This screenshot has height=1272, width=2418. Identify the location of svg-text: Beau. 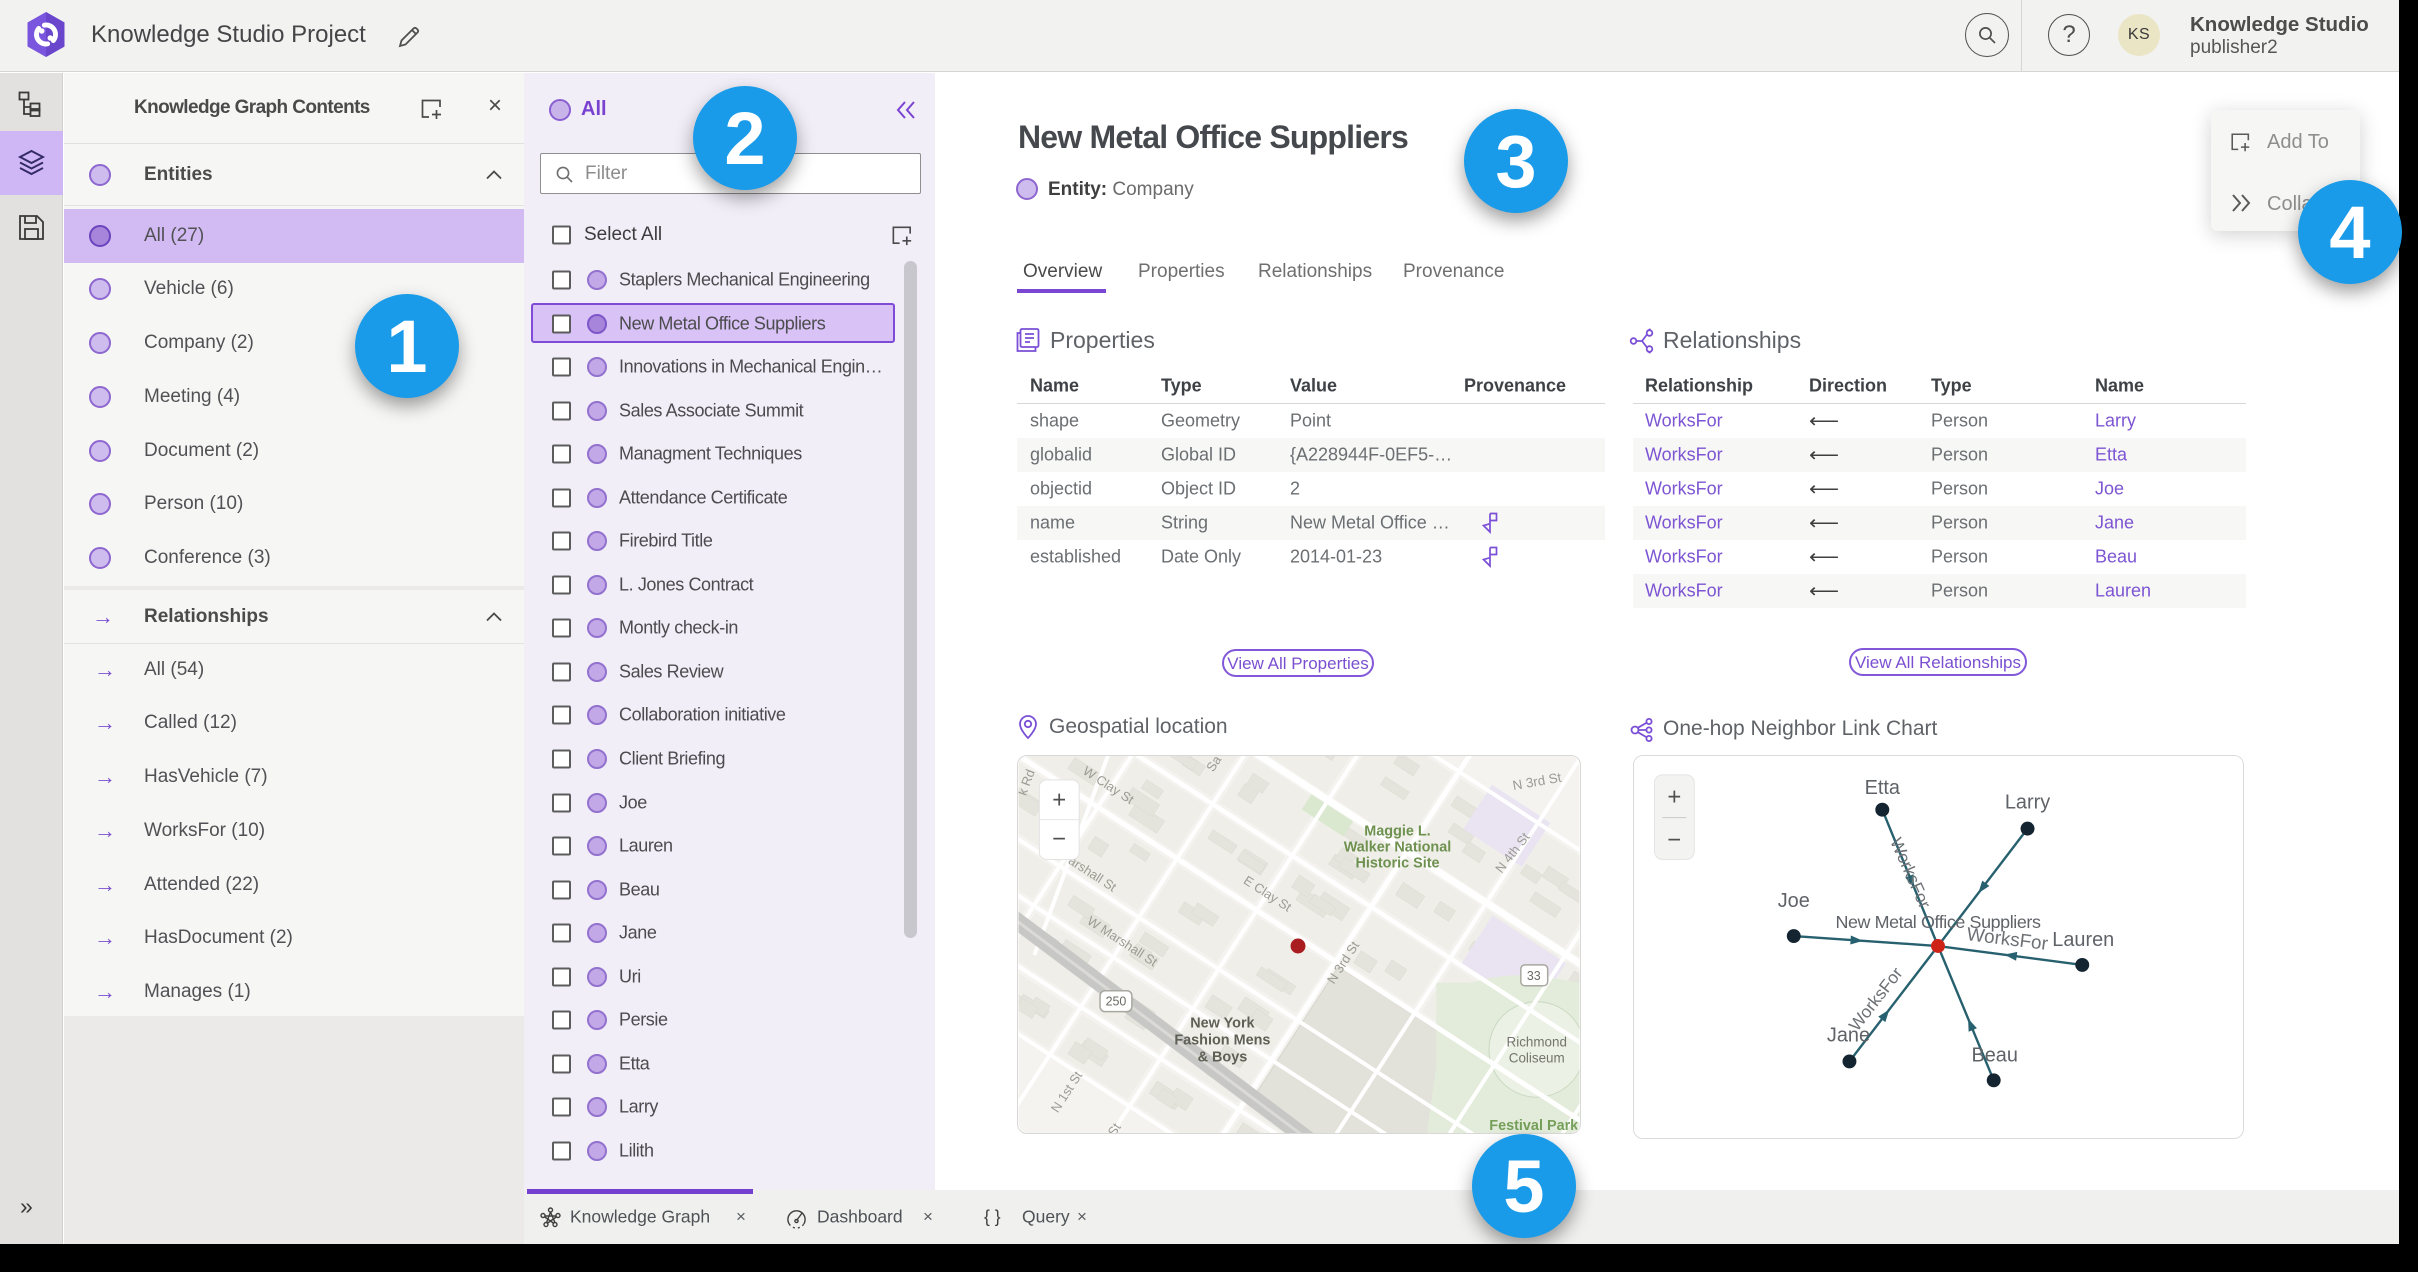
(1994, 1055).